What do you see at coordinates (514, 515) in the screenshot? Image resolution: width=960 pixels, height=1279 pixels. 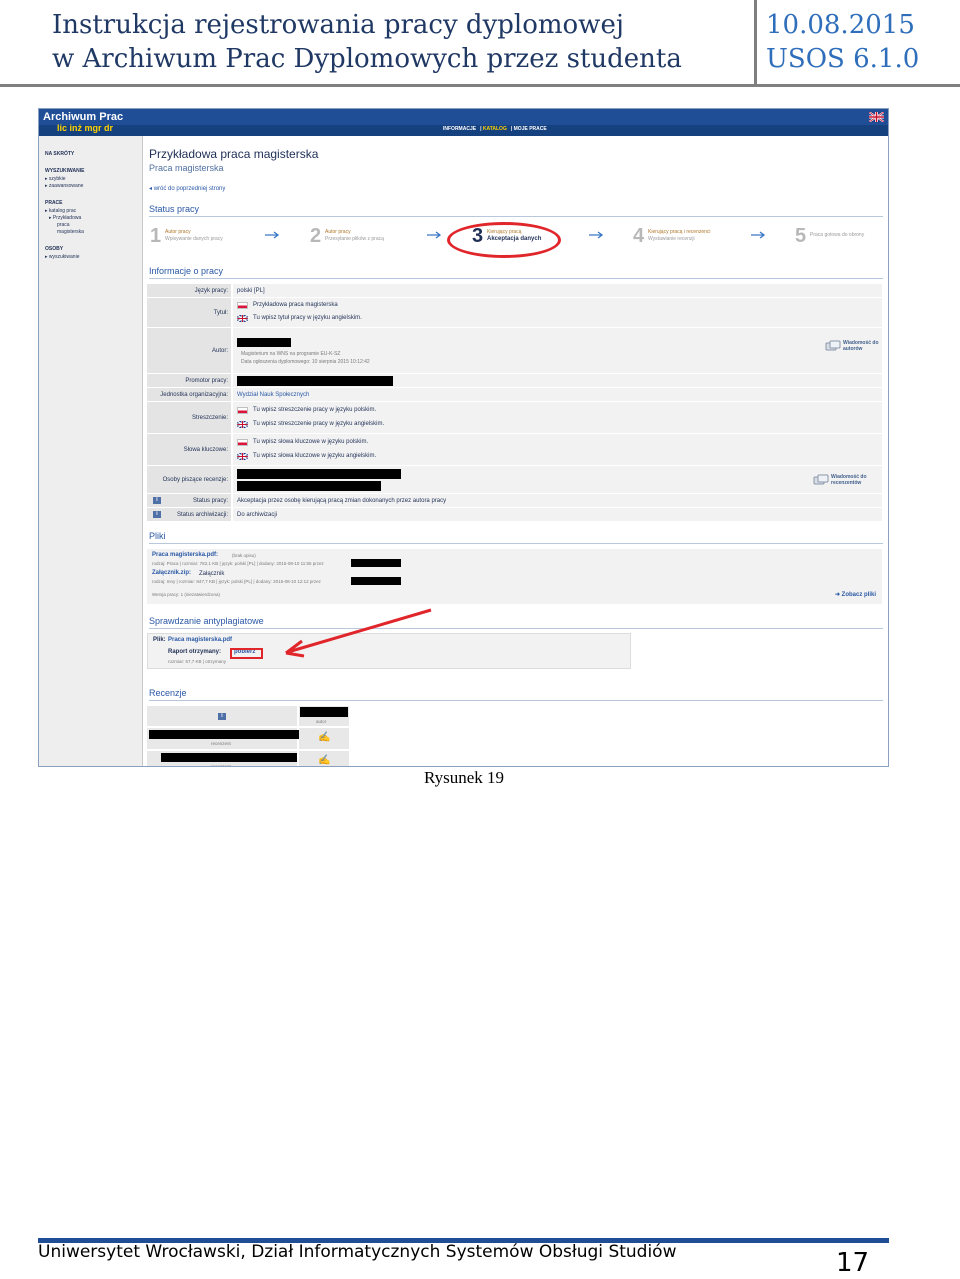 I see `info-row-archive: i Status archiwizacji: Do archiwizacji` at bounding box center [514, 515].